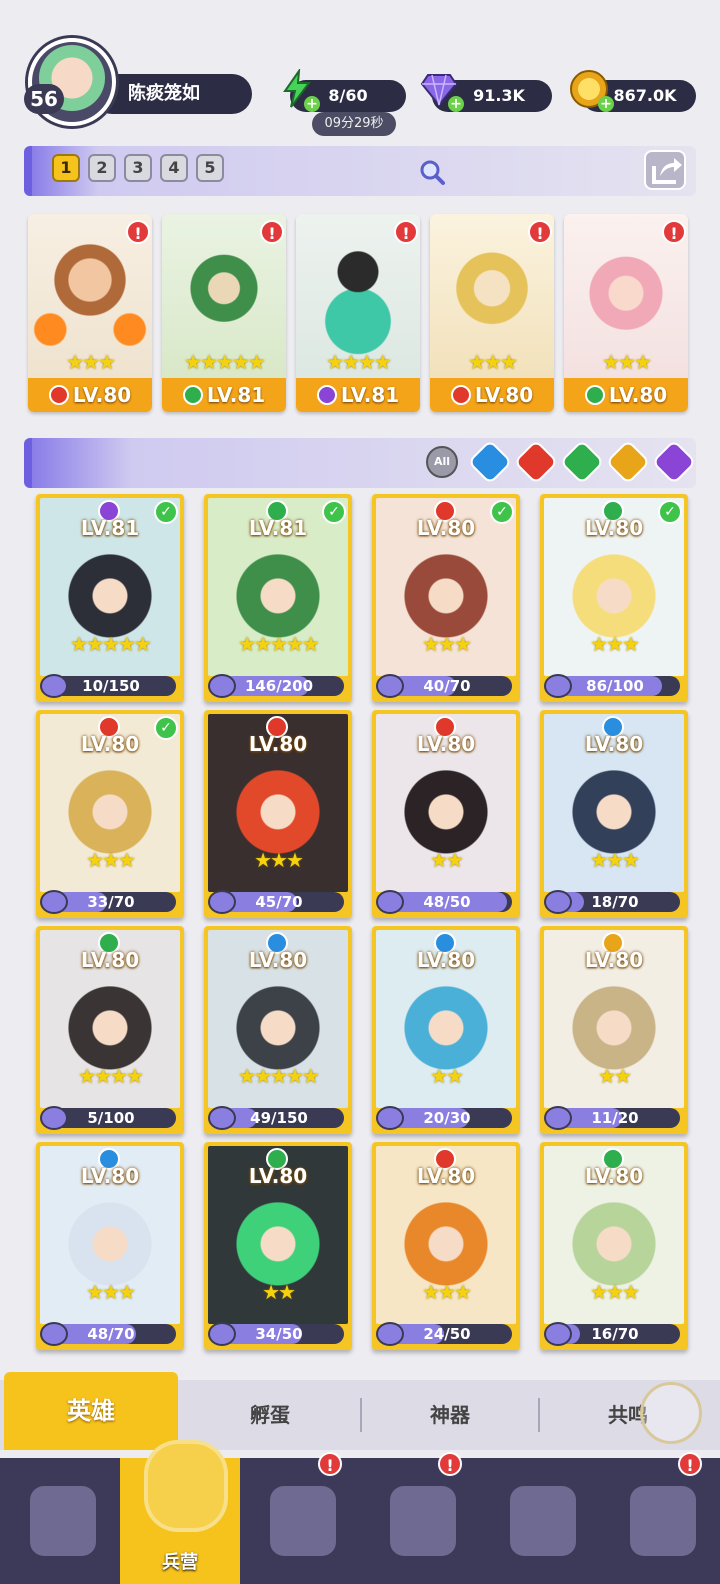 Image resolution: width=720 pixels, height=1584 pixels. Describe the element at coordinates (446, 1246) in the screenshot. I see `hero-card: LV.80 ★★★ 24/50` at that location.